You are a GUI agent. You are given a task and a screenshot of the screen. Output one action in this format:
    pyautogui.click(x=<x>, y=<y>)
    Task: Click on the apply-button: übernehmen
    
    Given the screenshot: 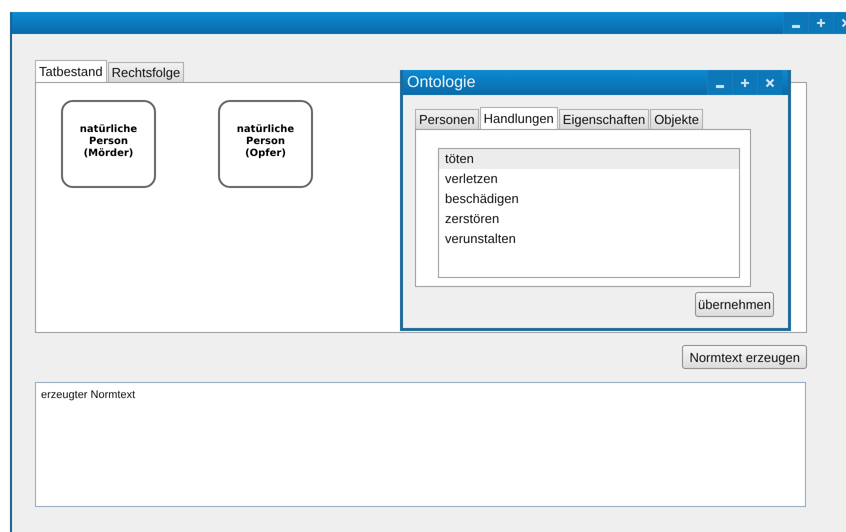 What is the action you would take?
    pyautogui.click(x=734, y=304)
    